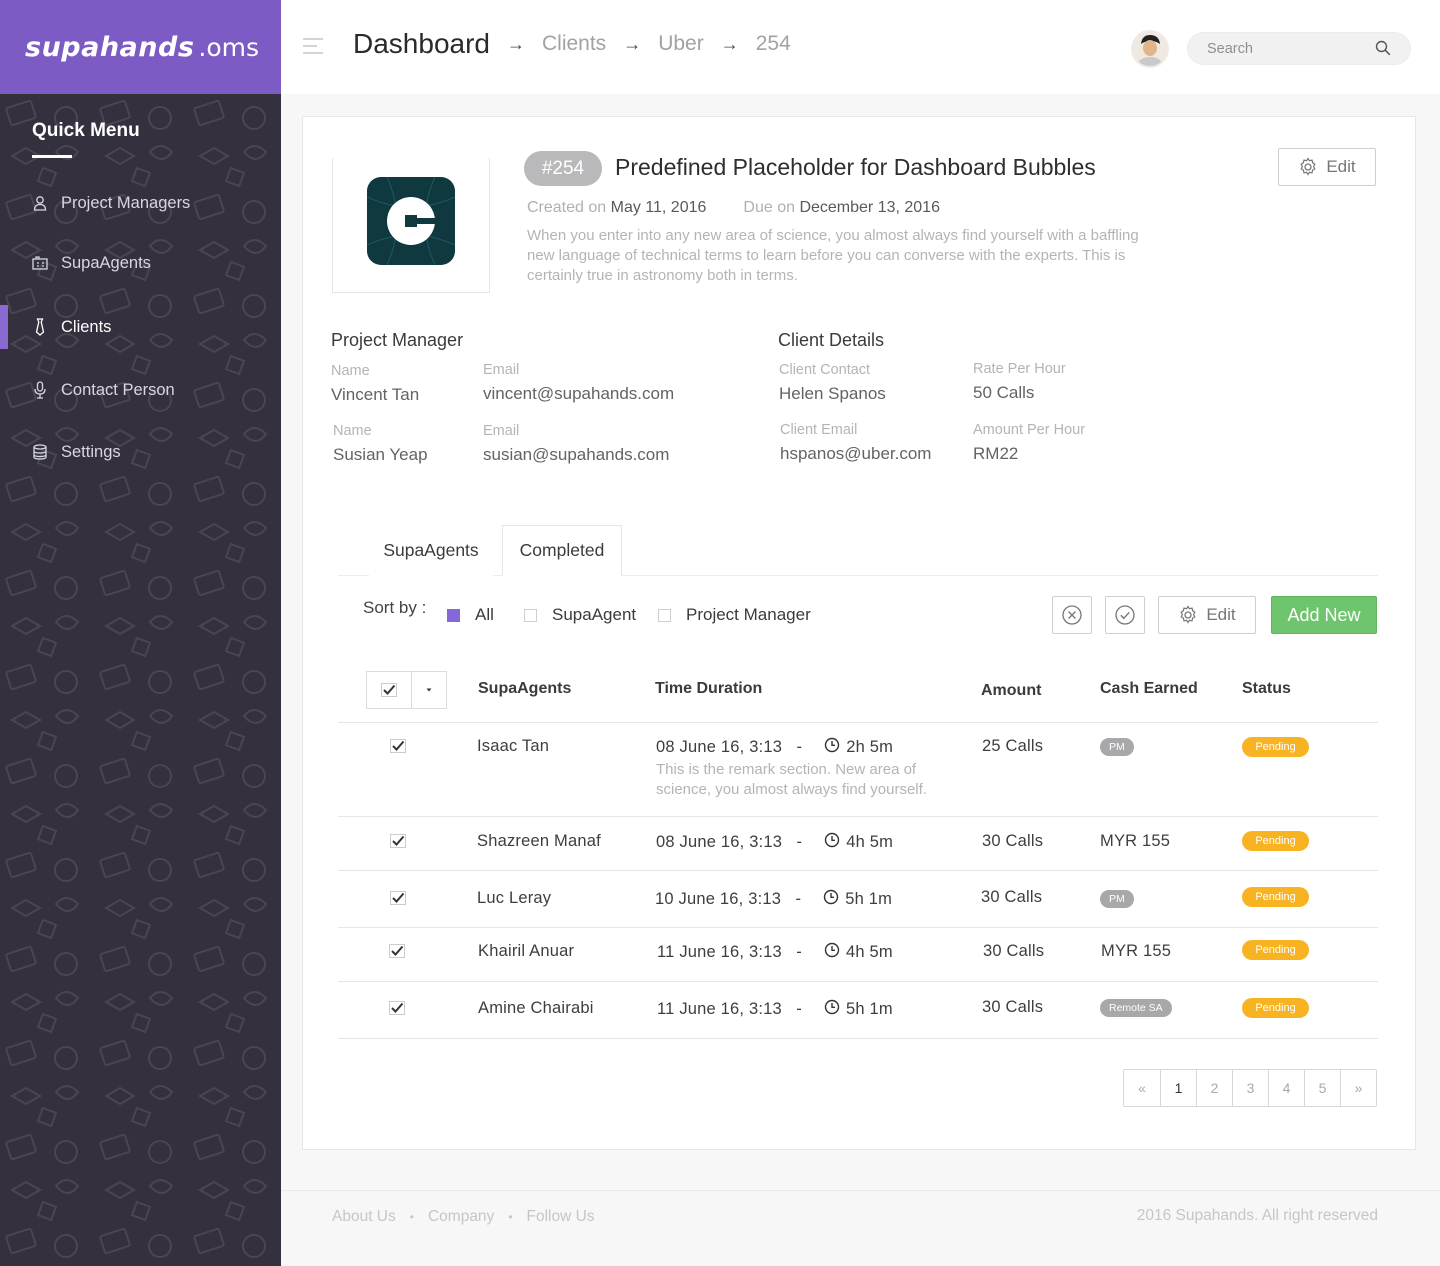 The image size is (1440, 1266). What do you see at coordinates (775, 746) in the screenshot?
I see `time-duration: 08 June 16, 3:13 -2h 5m` at bounding box center [775, 746].